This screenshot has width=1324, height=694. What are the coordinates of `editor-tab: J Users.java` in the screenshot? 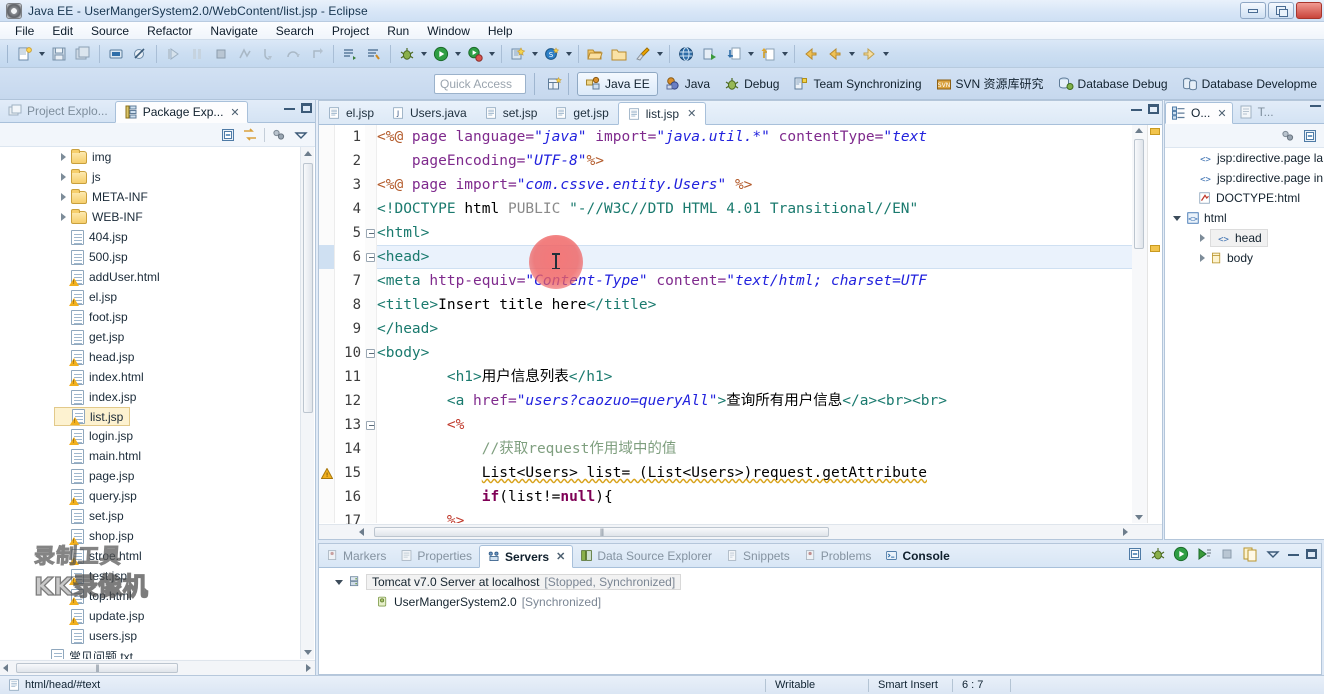 It's located at (429, 112).